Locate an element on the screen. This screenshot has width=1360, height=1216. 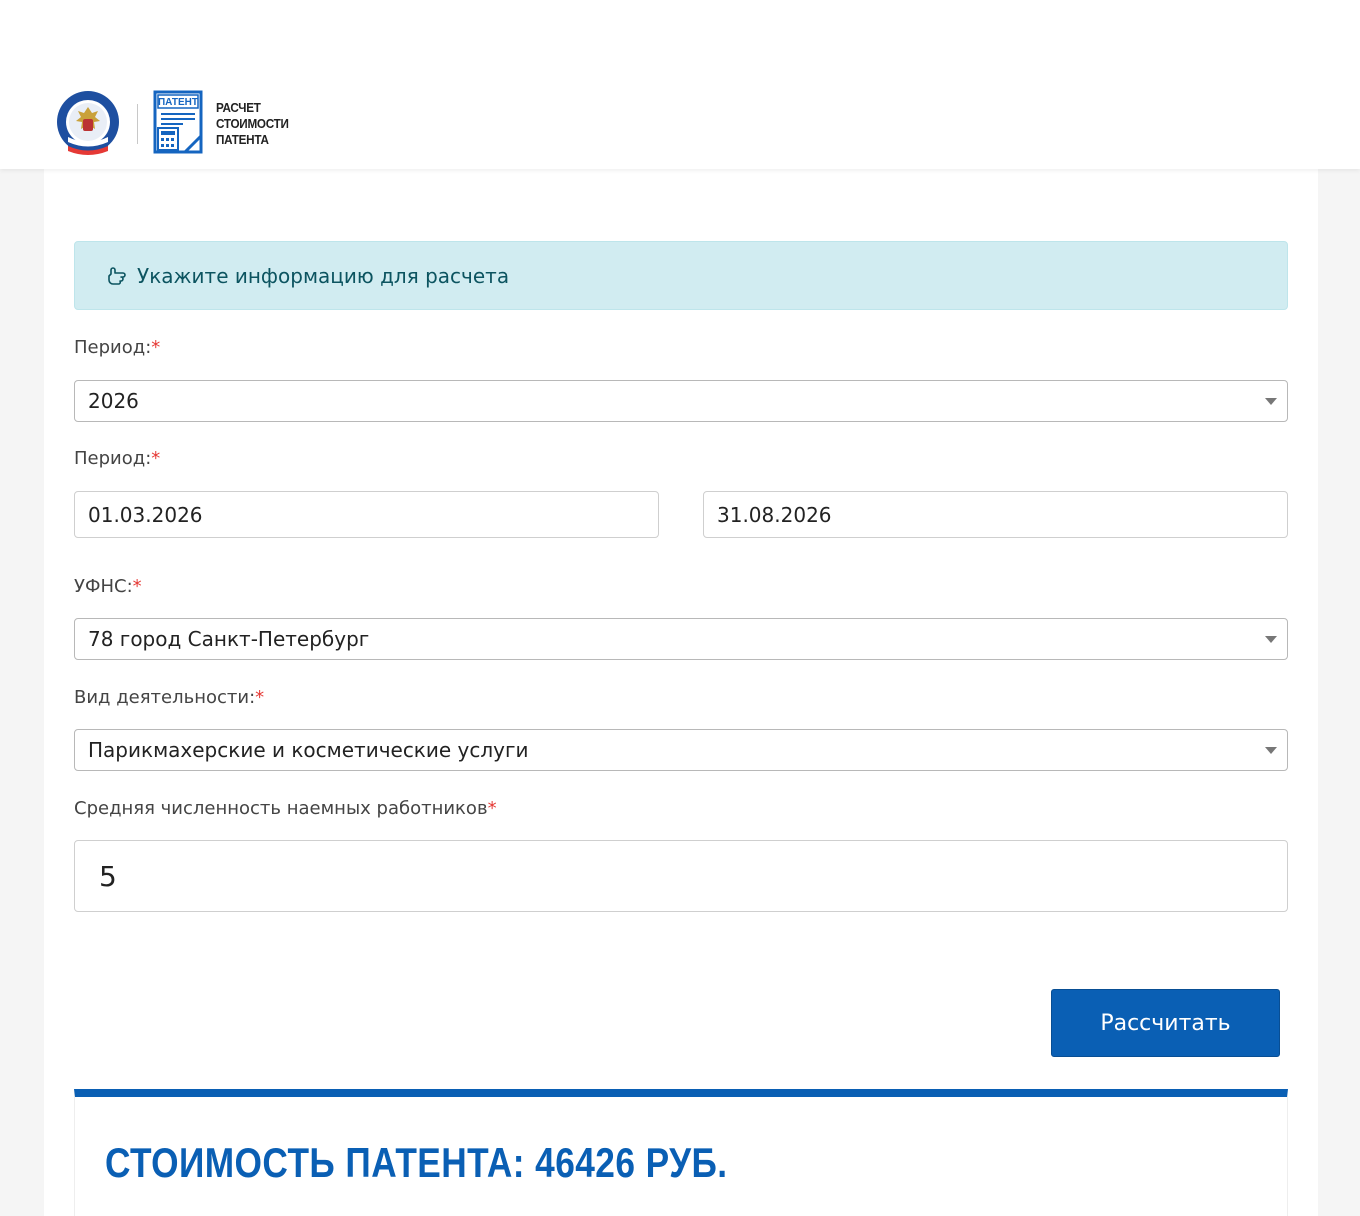
logo-divider is located at coordinates (137, 124).